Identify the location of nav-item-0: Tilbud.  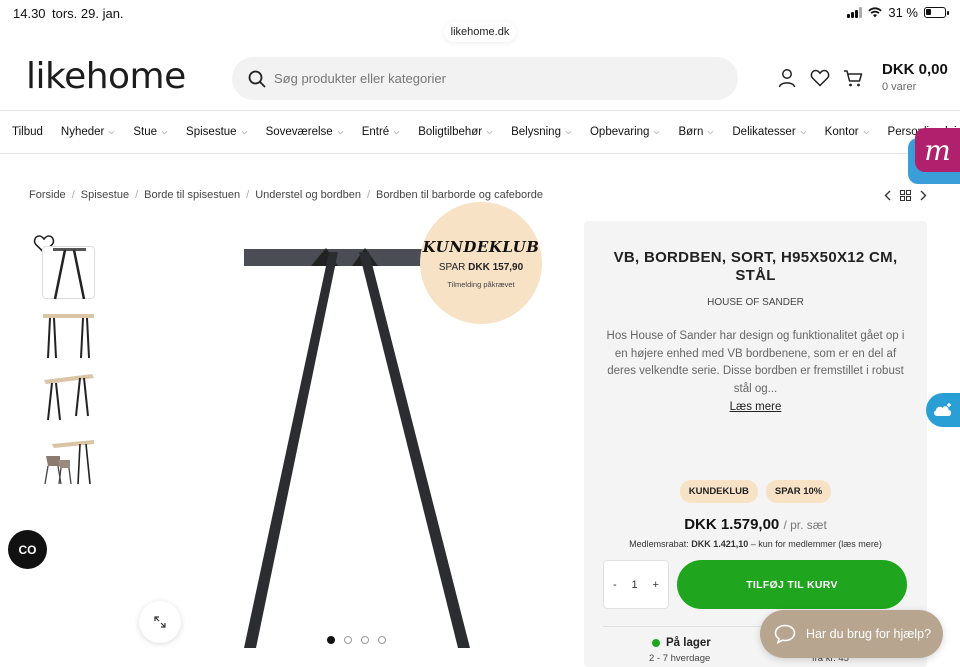
(27, 132).